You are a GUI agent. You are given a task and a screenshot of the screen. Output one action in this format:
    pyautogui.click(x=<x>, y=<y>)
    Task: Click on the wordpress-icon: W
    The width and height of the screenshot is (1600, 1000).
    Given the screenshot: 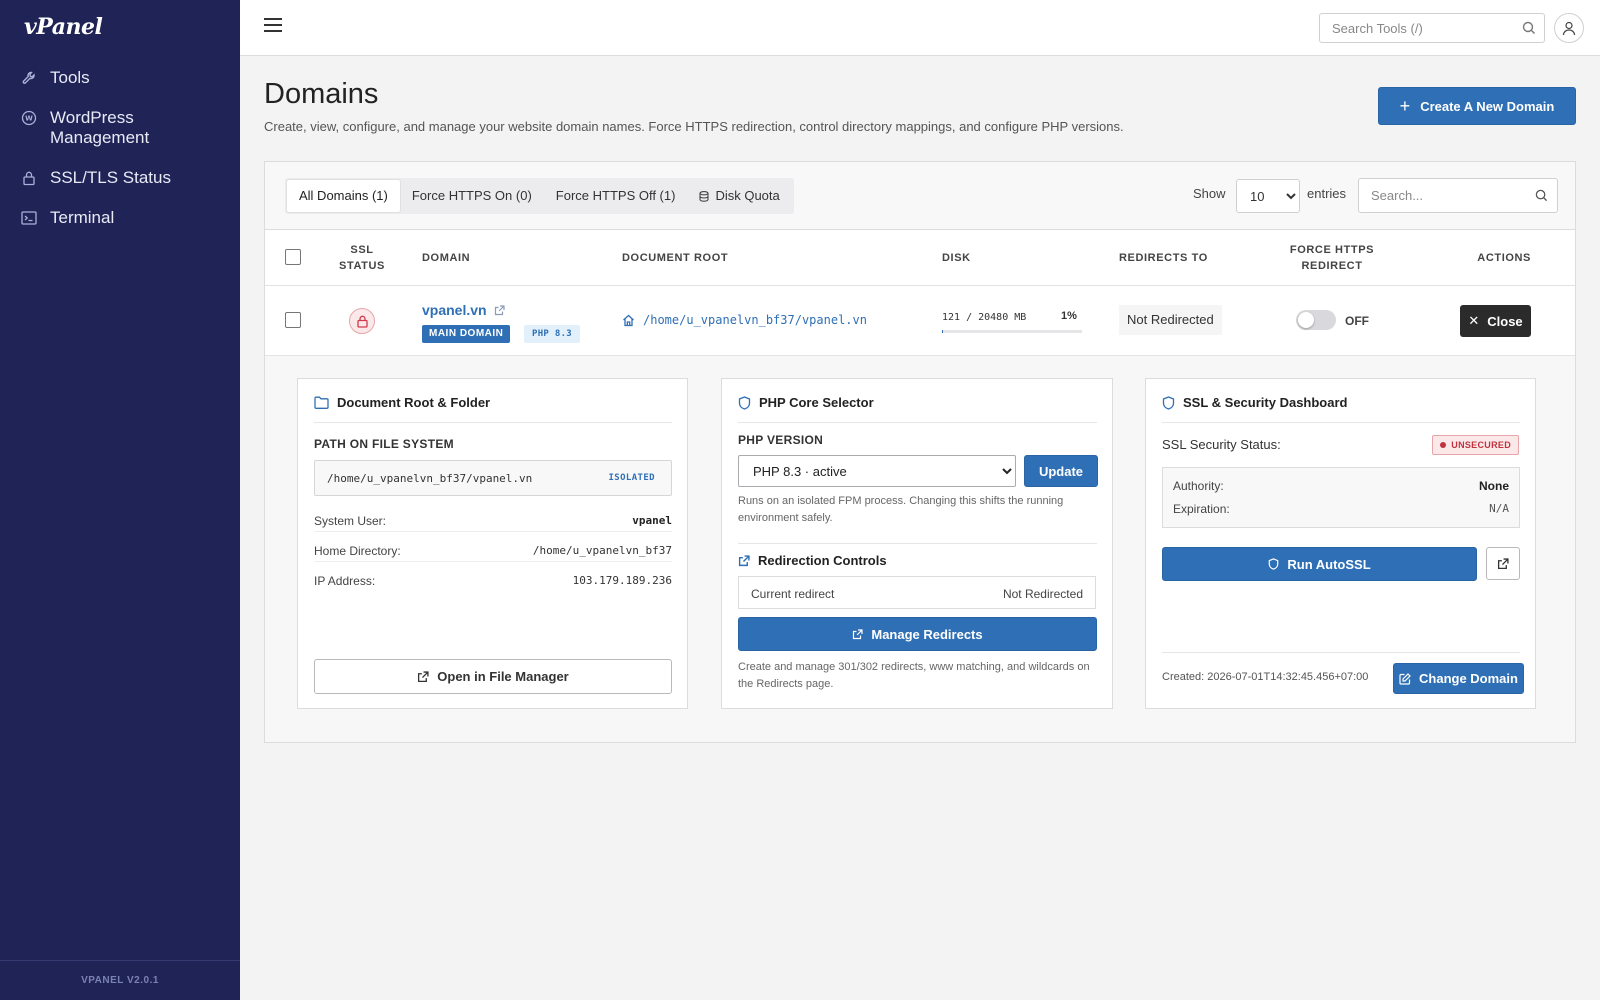 What is the action you would take?
    pyautogui.click(x=29, y=118)
    